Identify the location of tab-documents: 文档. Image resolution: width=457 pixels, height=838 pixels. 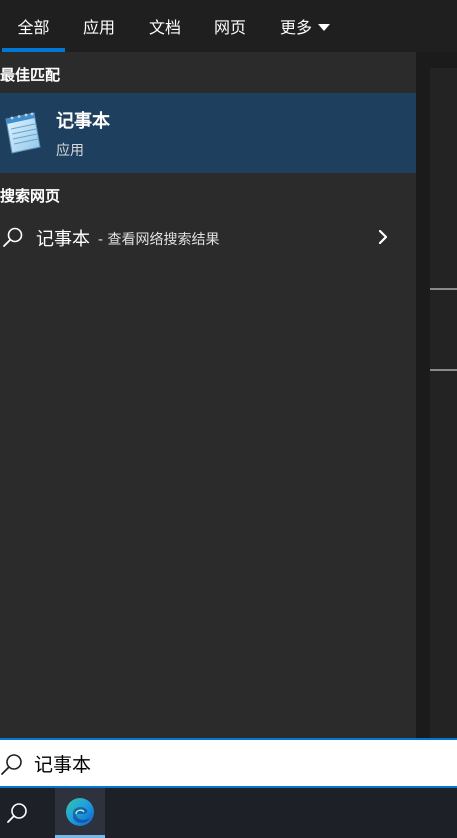
(165, 26).